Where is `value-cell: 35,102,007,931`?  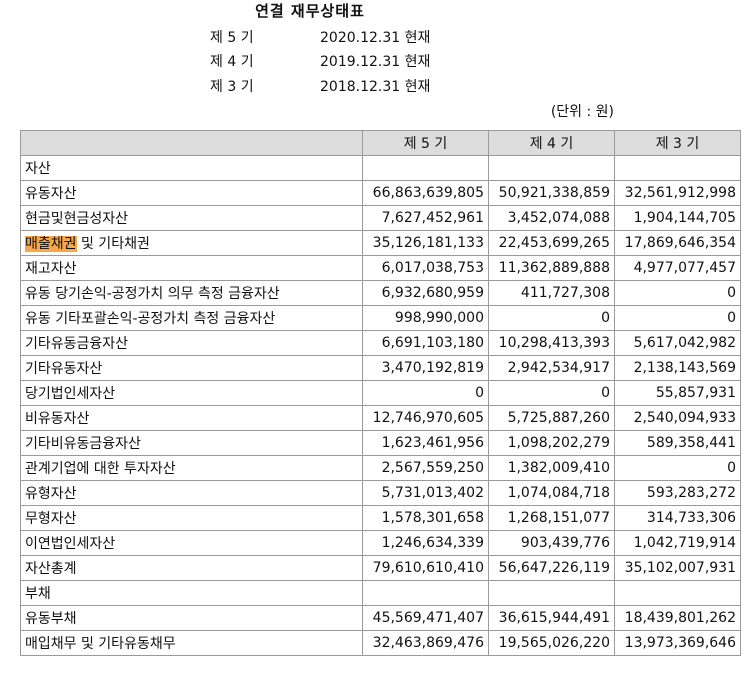
value-cell: 35,102,007,931 is located at coordinates (677, 568).